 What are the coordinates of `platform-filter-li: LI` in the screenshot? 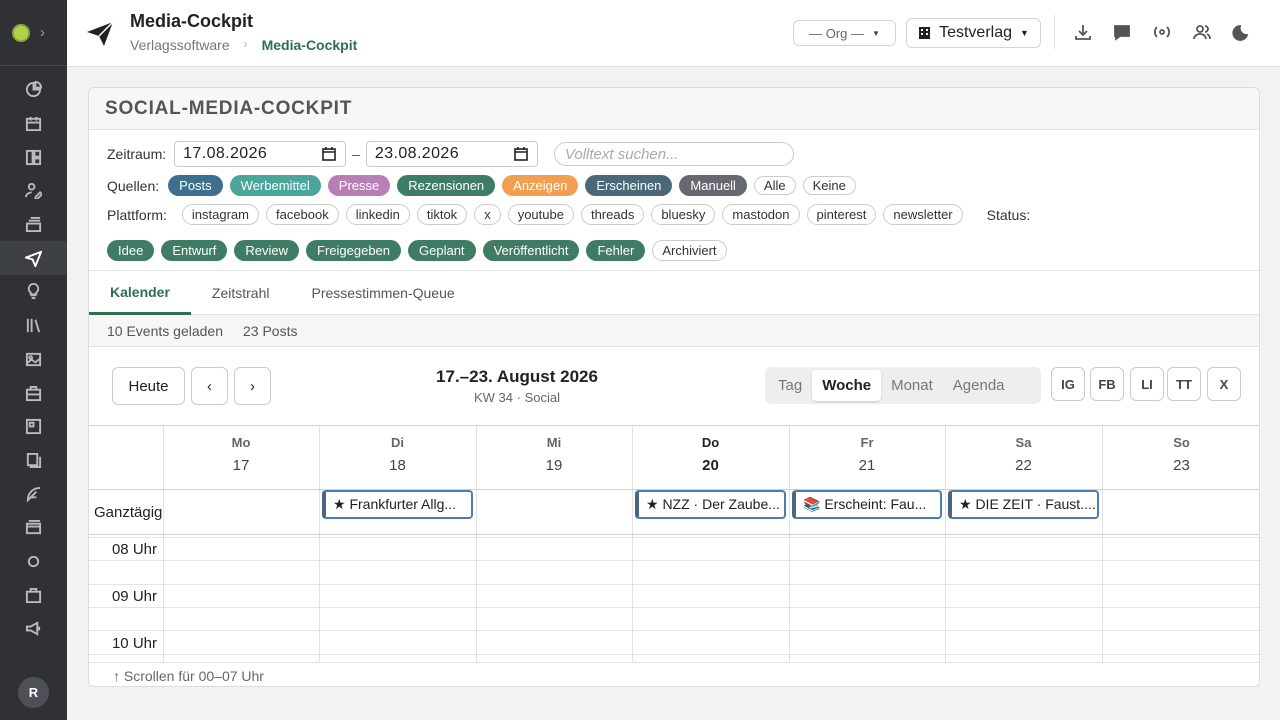 It's located at (1147, 384).